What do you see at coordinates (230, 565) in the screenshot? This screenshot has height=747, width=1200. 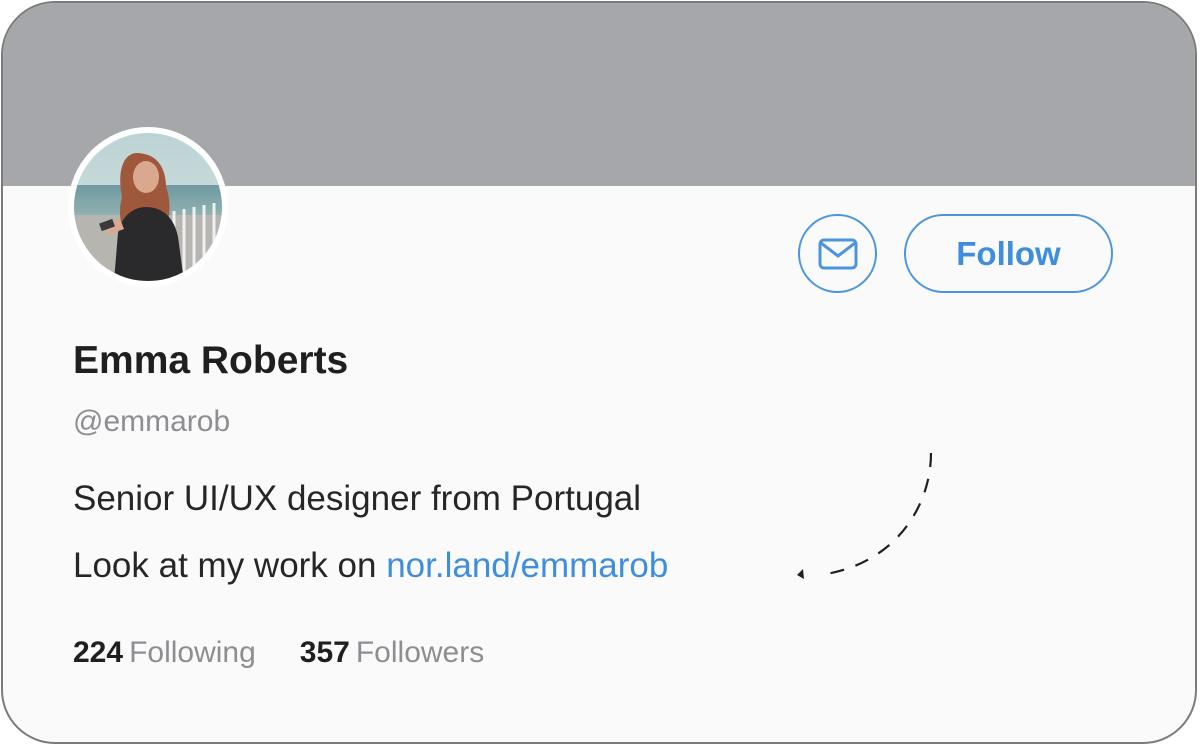 I see `bio-link-prefix: Look at my work on` at bounding box center [230, 565].